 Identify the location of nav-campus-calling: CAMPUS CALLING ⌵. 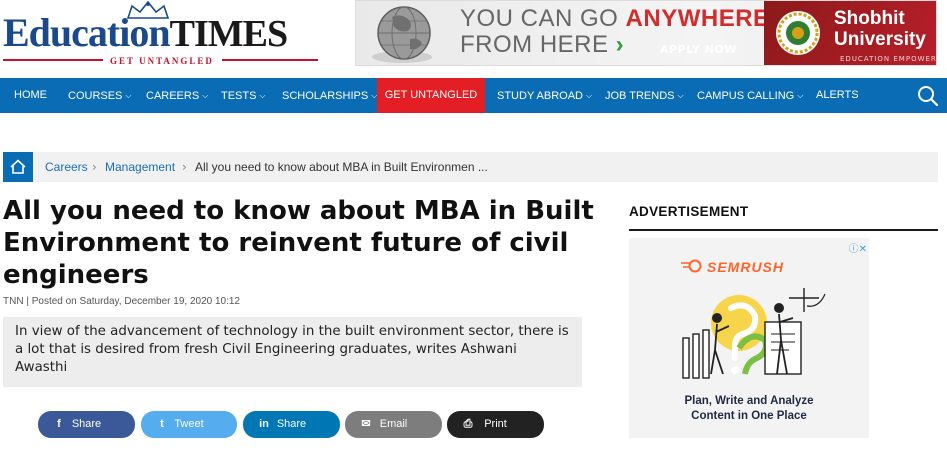
(750, 95).